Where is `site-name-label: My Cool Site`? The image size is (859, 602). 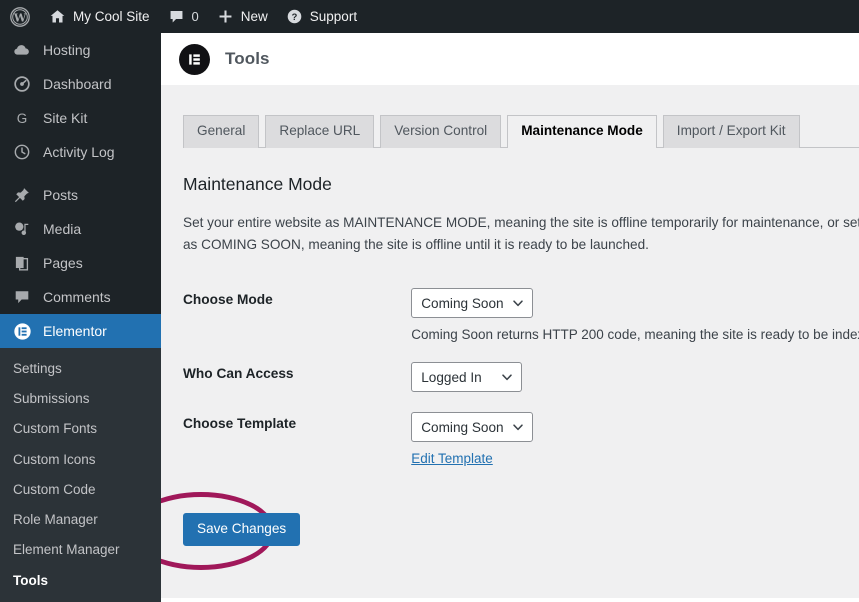 site-name-label: My Cool Site is located at coordinates (111, 16).